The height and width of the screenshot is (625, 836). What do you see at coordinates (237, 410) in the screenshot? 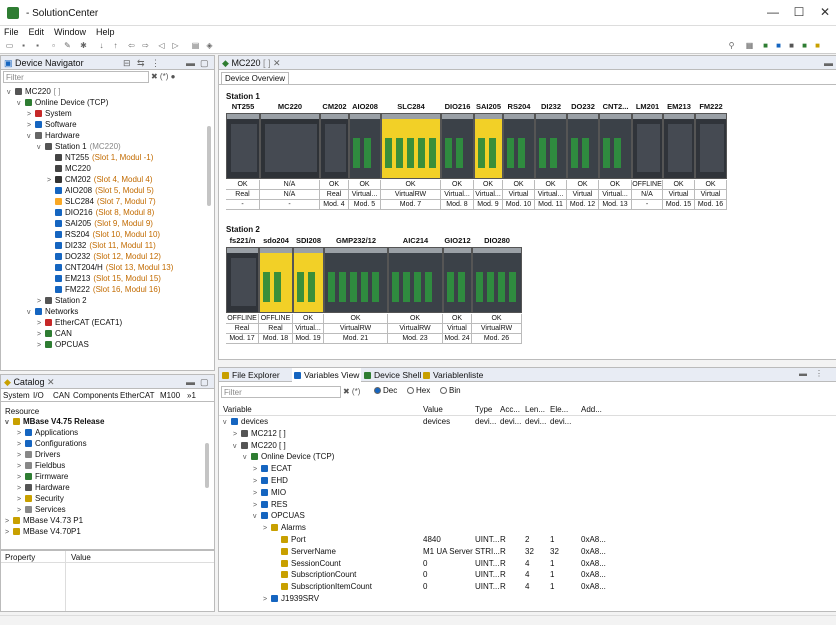
I see `column-variable: Variable` at bounding box center [237, 410].